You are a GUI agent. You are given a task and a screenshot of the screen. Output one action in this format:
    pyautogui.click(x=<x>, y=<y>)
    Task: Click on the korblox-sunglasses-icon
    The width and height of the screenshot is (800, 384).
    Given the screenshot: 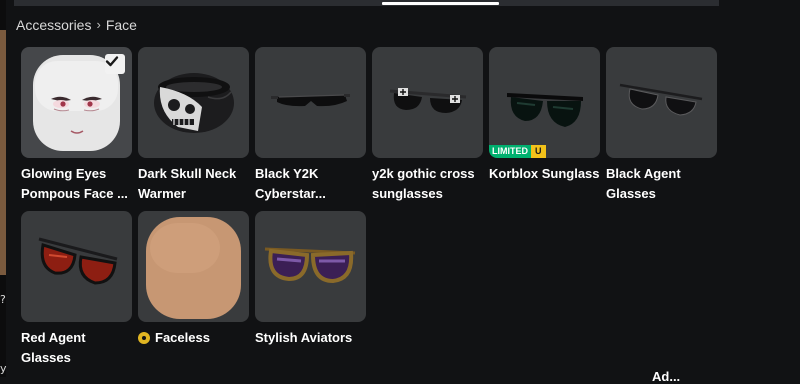 What is the action you would take?
    pyautogui.click(x=545, y=110)
    